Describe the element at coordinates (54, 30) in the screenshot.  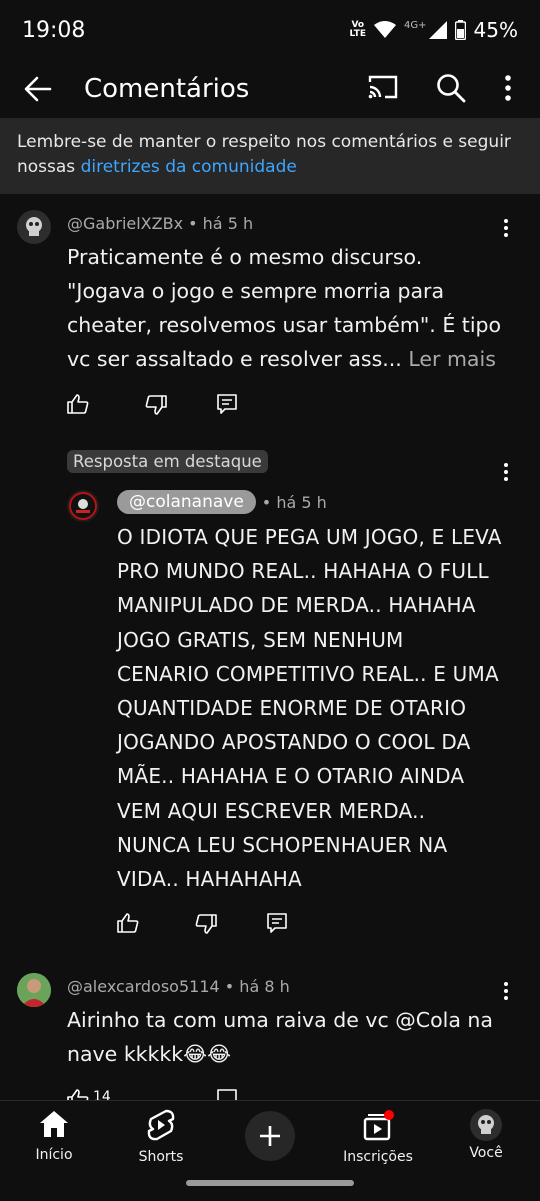
I see `status-time: 19:08` at that location.